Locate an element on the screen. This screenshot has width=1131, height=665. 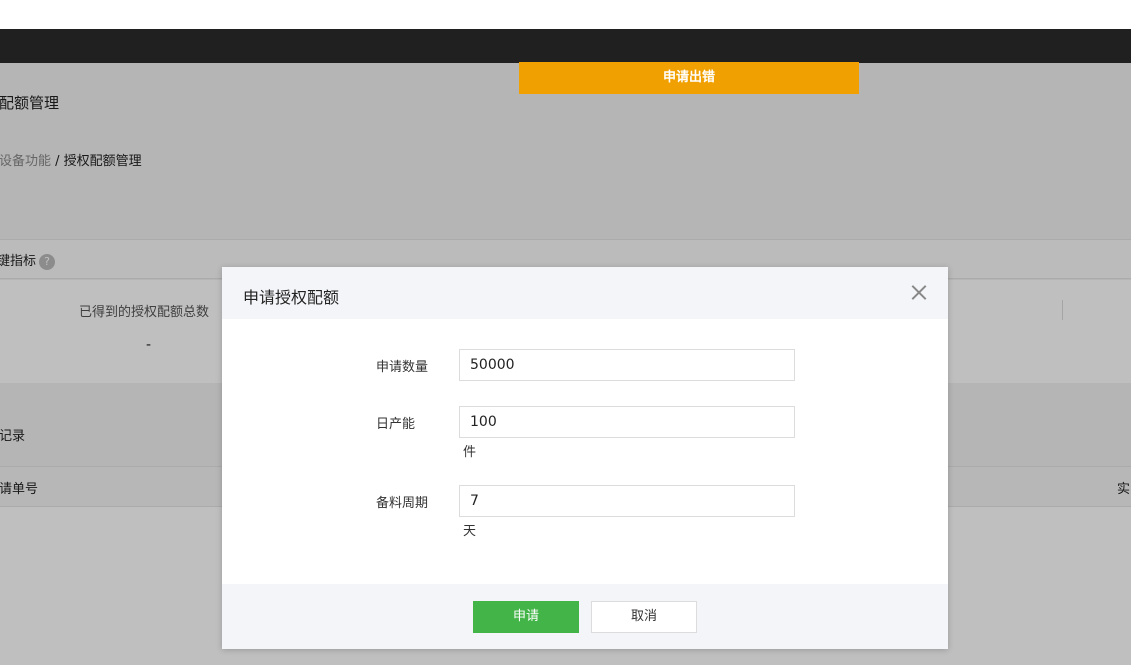
close-icon is located at coordinates (919, 293).